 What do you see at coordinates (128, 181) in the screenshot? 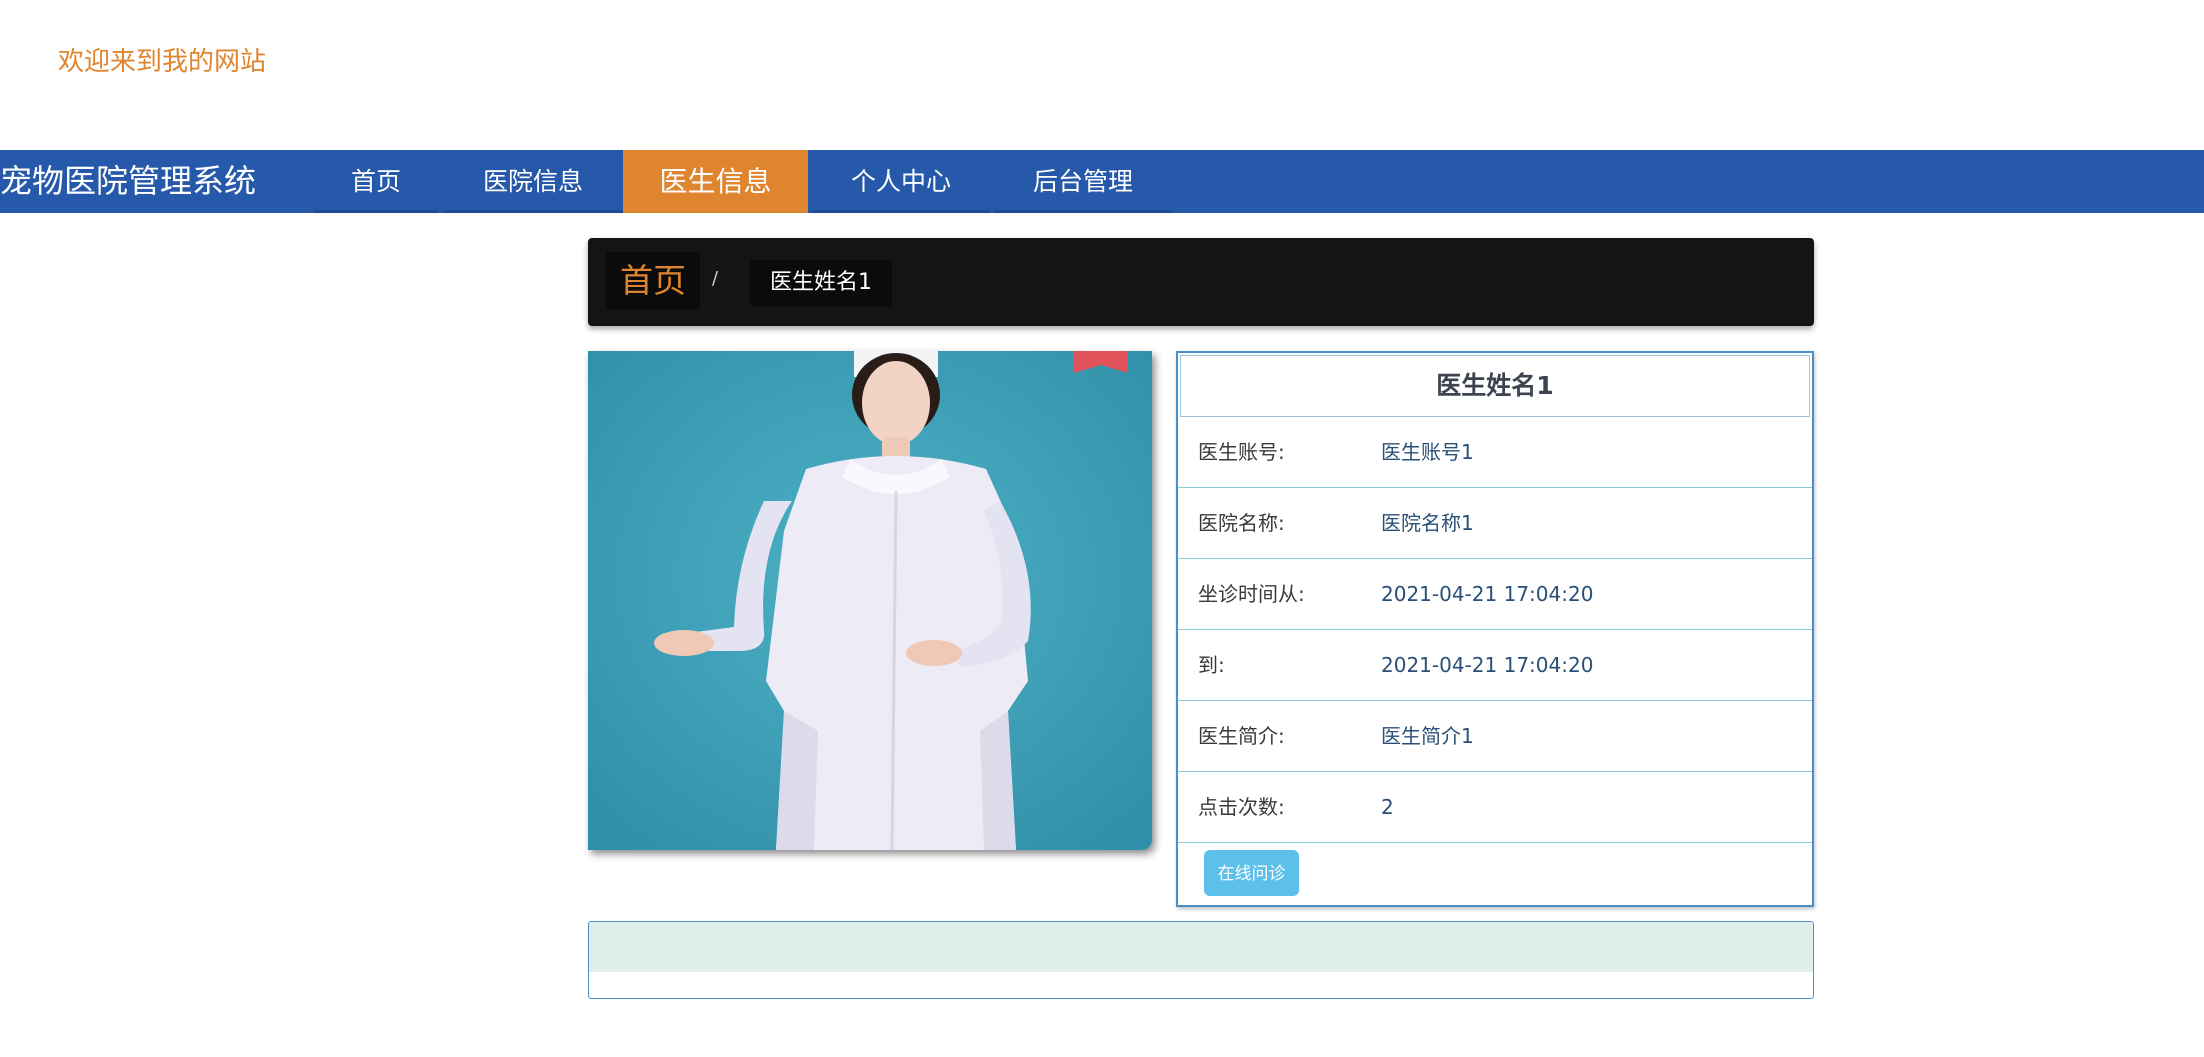
I see `site-brand: 宠物医院管理系统` at bounding box center [128, 181].